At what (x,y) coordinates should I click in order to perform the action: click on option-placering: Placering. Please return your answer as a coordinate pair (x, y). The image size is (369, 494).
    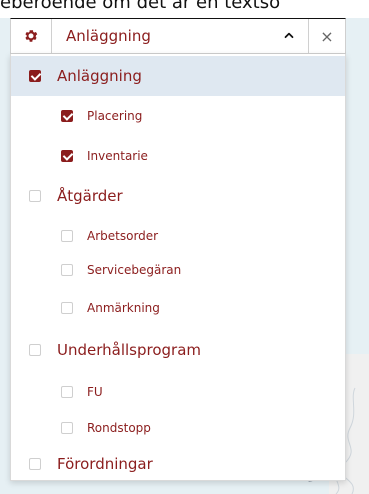
    Looking at the image, I should click on (178, 116).